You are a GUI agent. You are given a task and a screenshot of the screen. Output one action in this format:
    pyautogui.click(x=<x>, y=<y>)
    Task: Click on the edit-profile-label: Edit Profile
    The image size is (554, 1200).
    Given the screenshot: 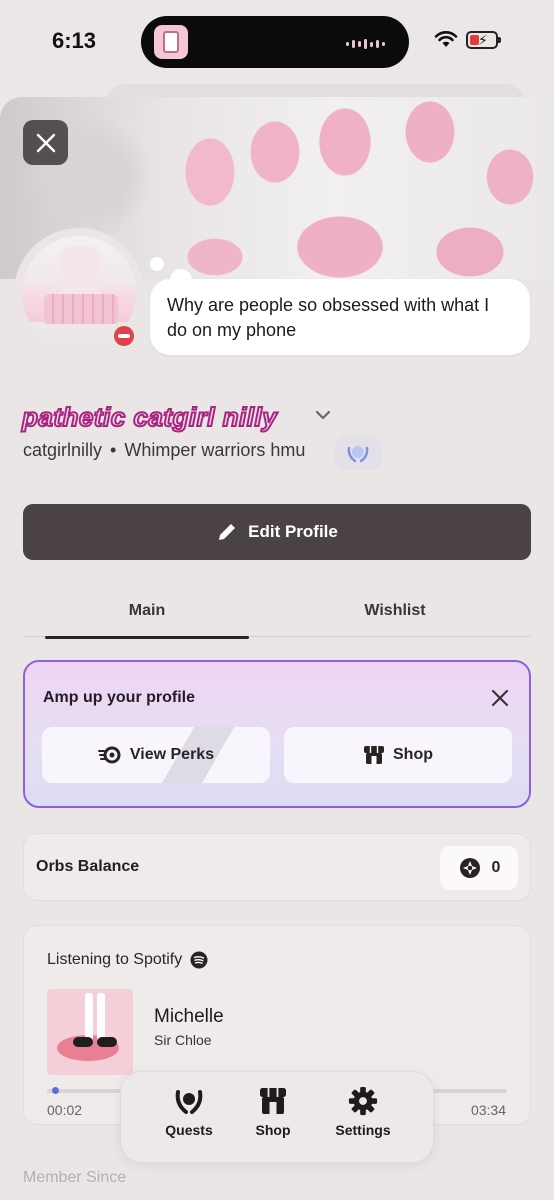 What is the action you would take?
    pyautogui.click(x=293, y=531)
    